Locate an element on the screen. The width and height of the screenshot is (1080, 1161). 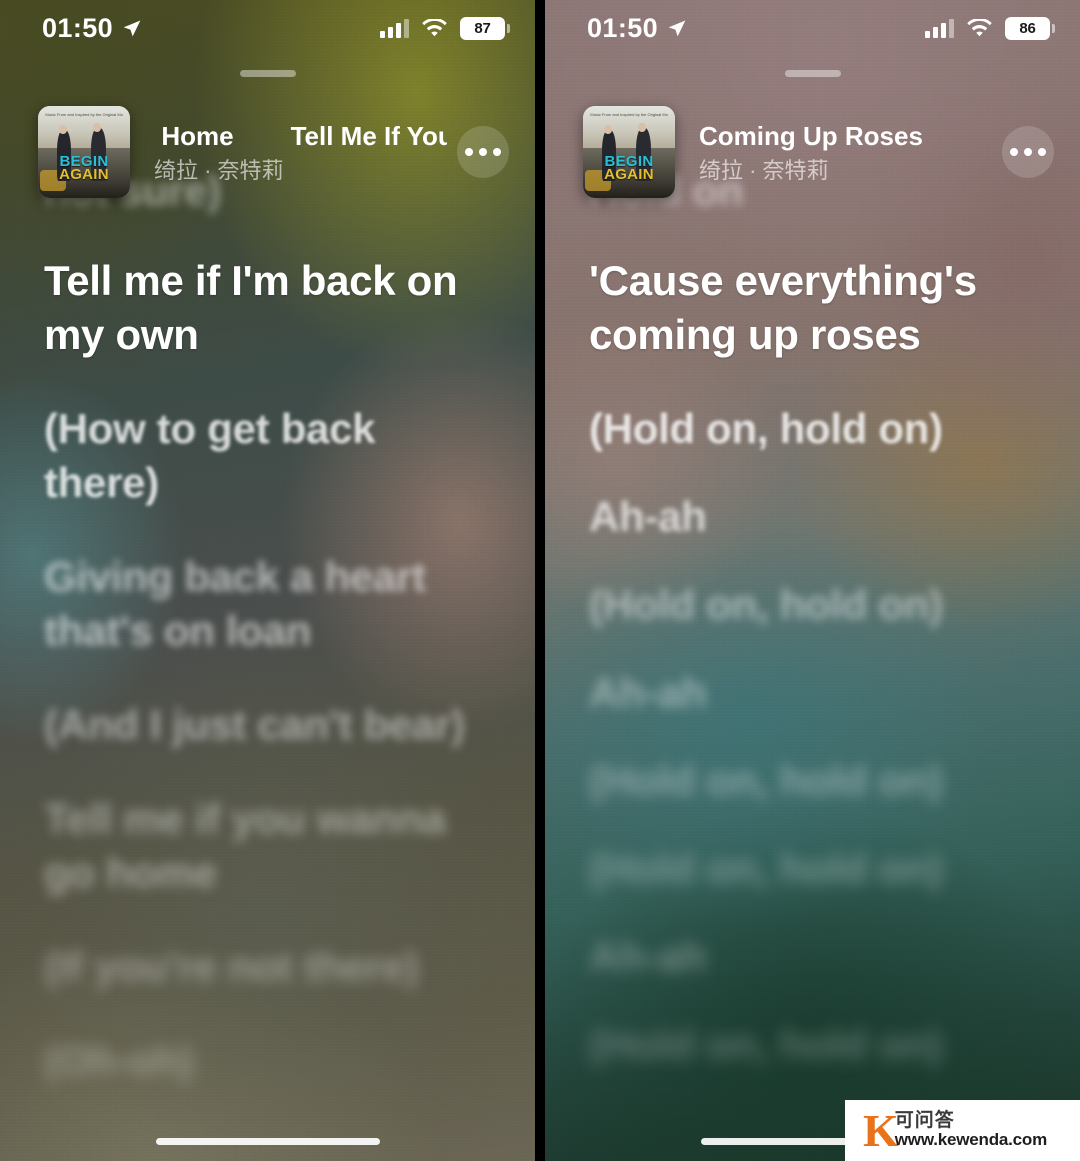
home-indicator is located at coordinates (267, 1141).